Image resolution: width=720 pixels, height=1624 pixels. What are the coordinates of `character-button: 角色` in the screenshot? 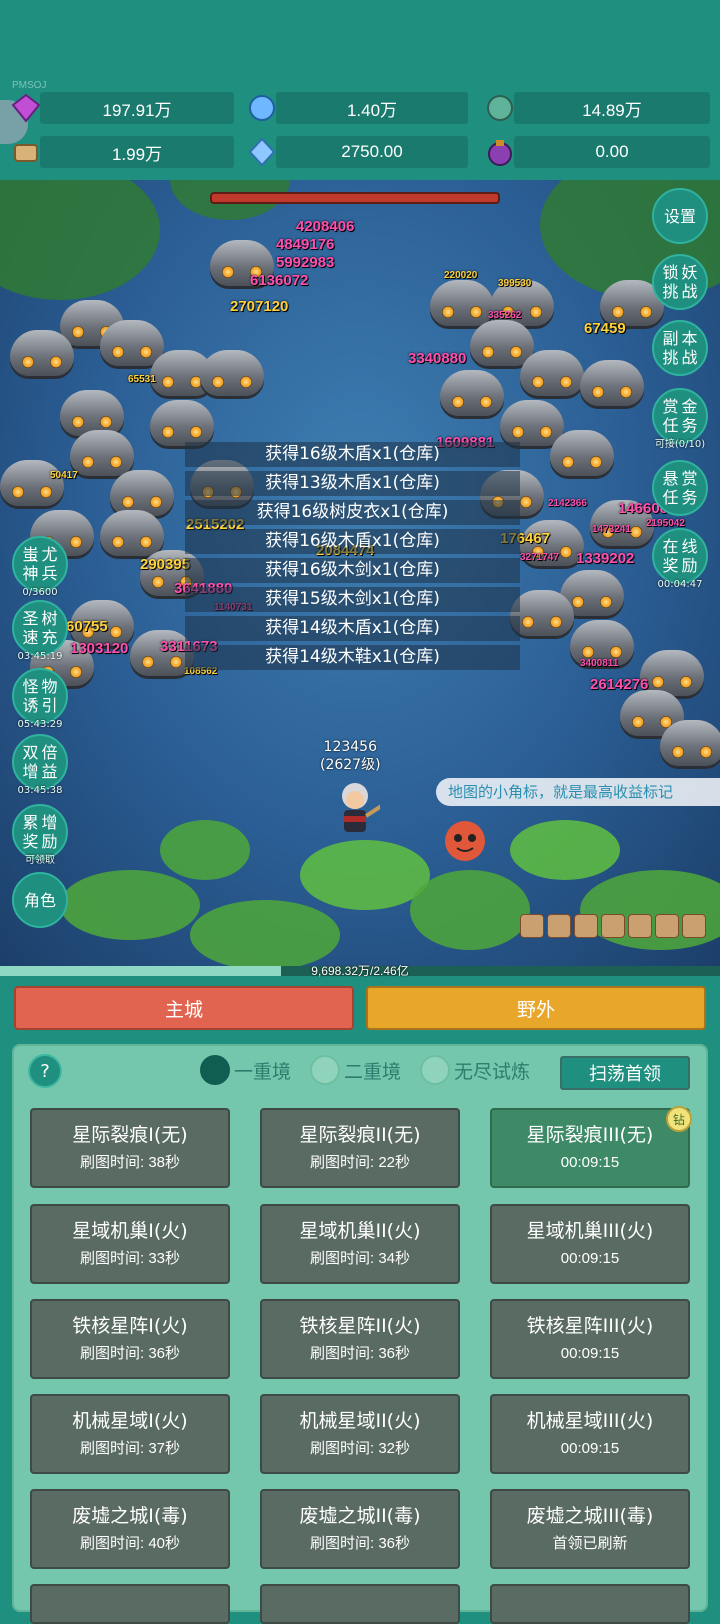 It's located at (40, 900).